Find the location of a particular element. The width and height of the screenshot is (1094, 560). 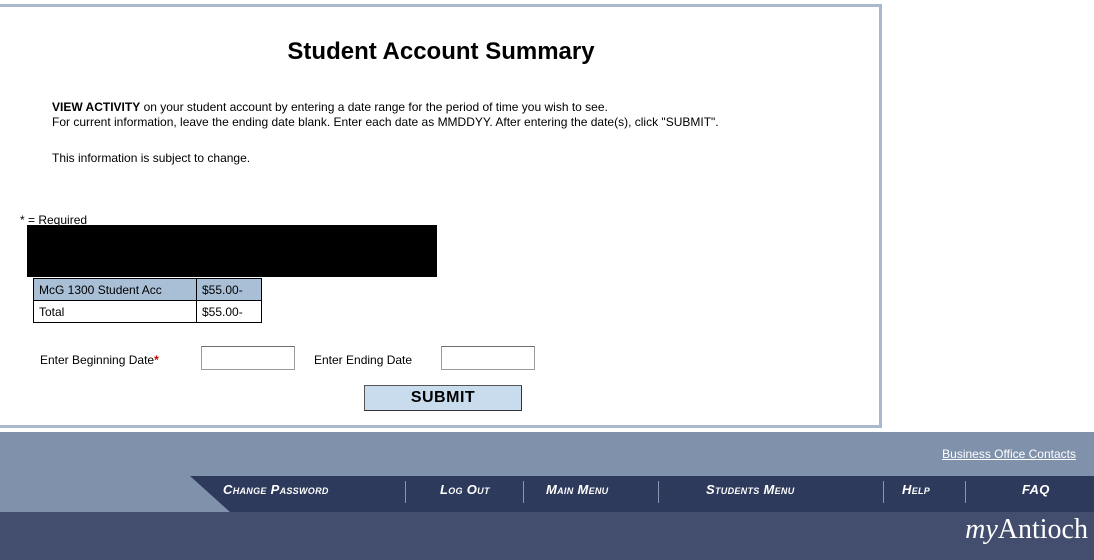

begin-date-label-text: Enter Beginning Date is located at coordinates (97, 360).